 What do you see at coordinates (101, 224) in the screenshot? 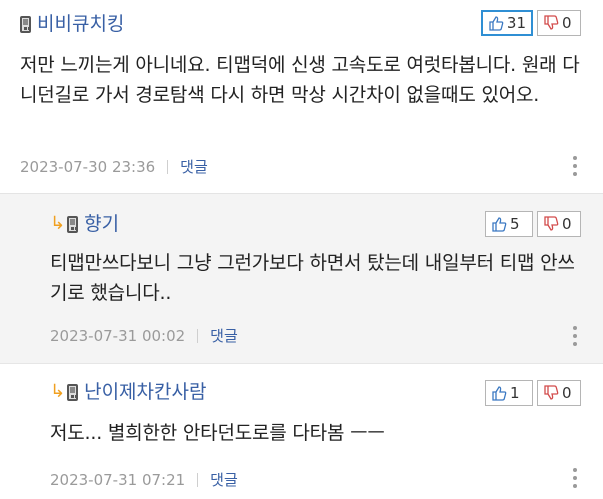
I see `comment-username: 향기` at bounding box center [101, 224].